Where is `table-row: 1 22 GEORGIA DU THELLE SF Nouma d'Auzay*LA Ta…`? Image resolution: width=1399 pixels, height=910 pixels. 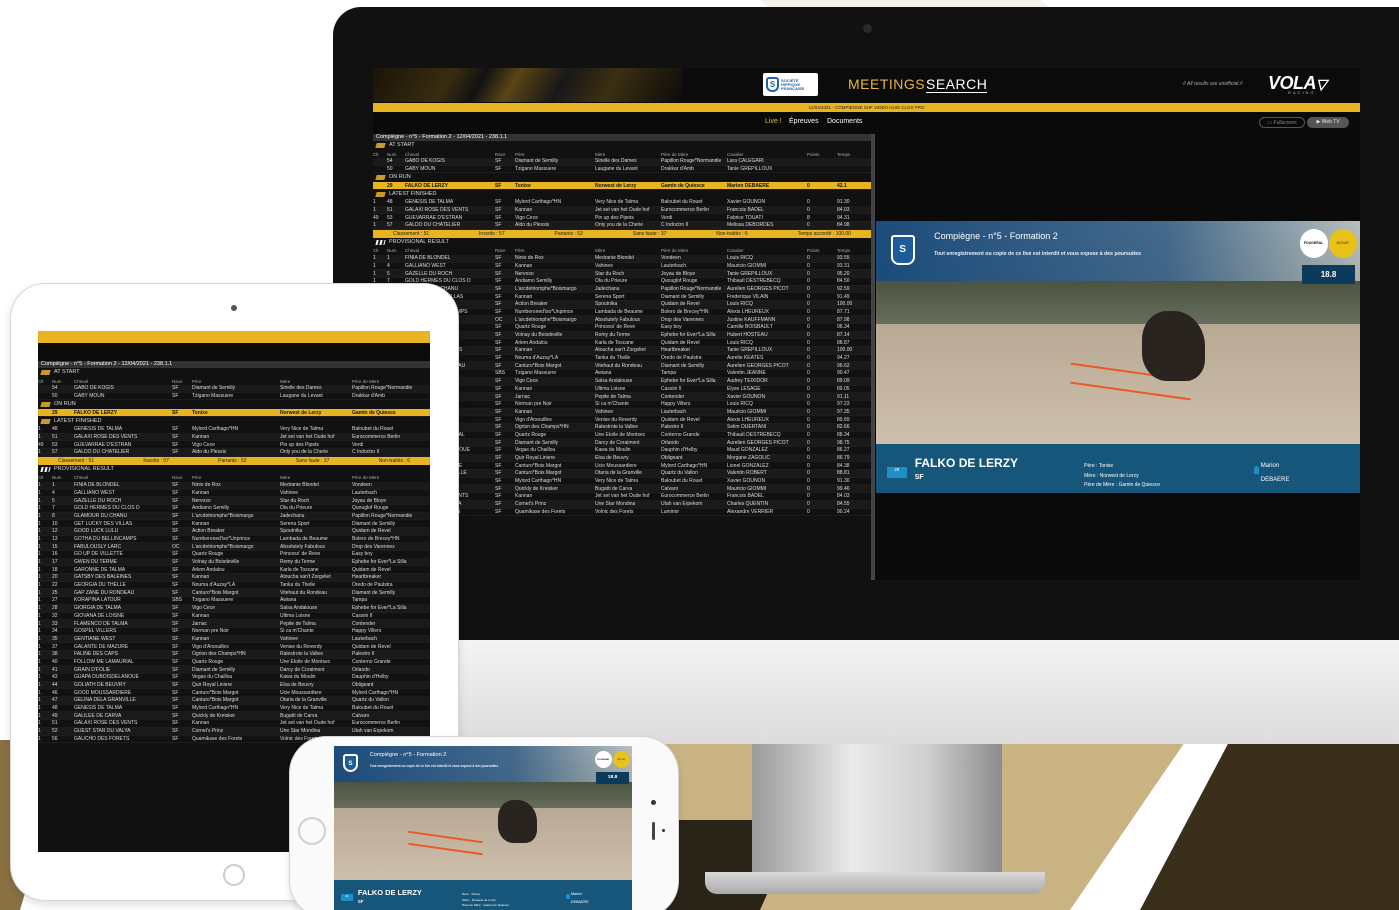 table-row: 1 22 GEORGIA DU THELLE SF Nouma d'Auzay*LA Ta… is located at coordinates (234, 586).